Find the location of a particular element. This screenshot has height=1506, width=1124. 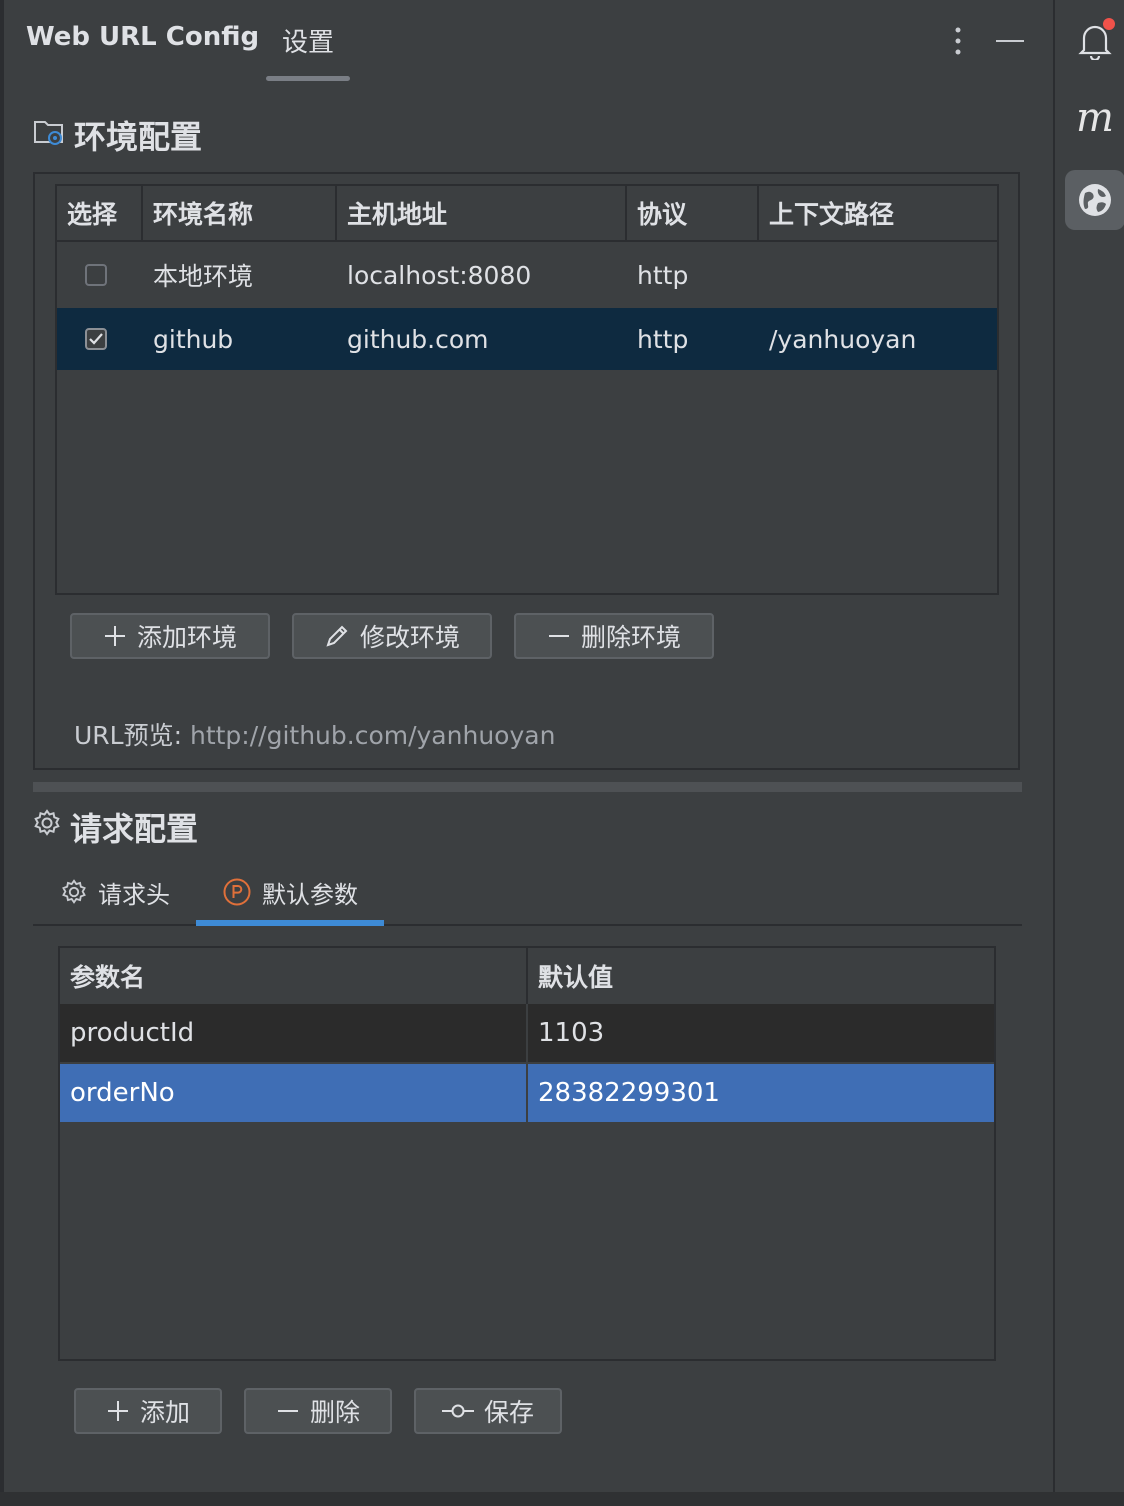

maven-m-icon: m is located at coordinates (1095, 118).